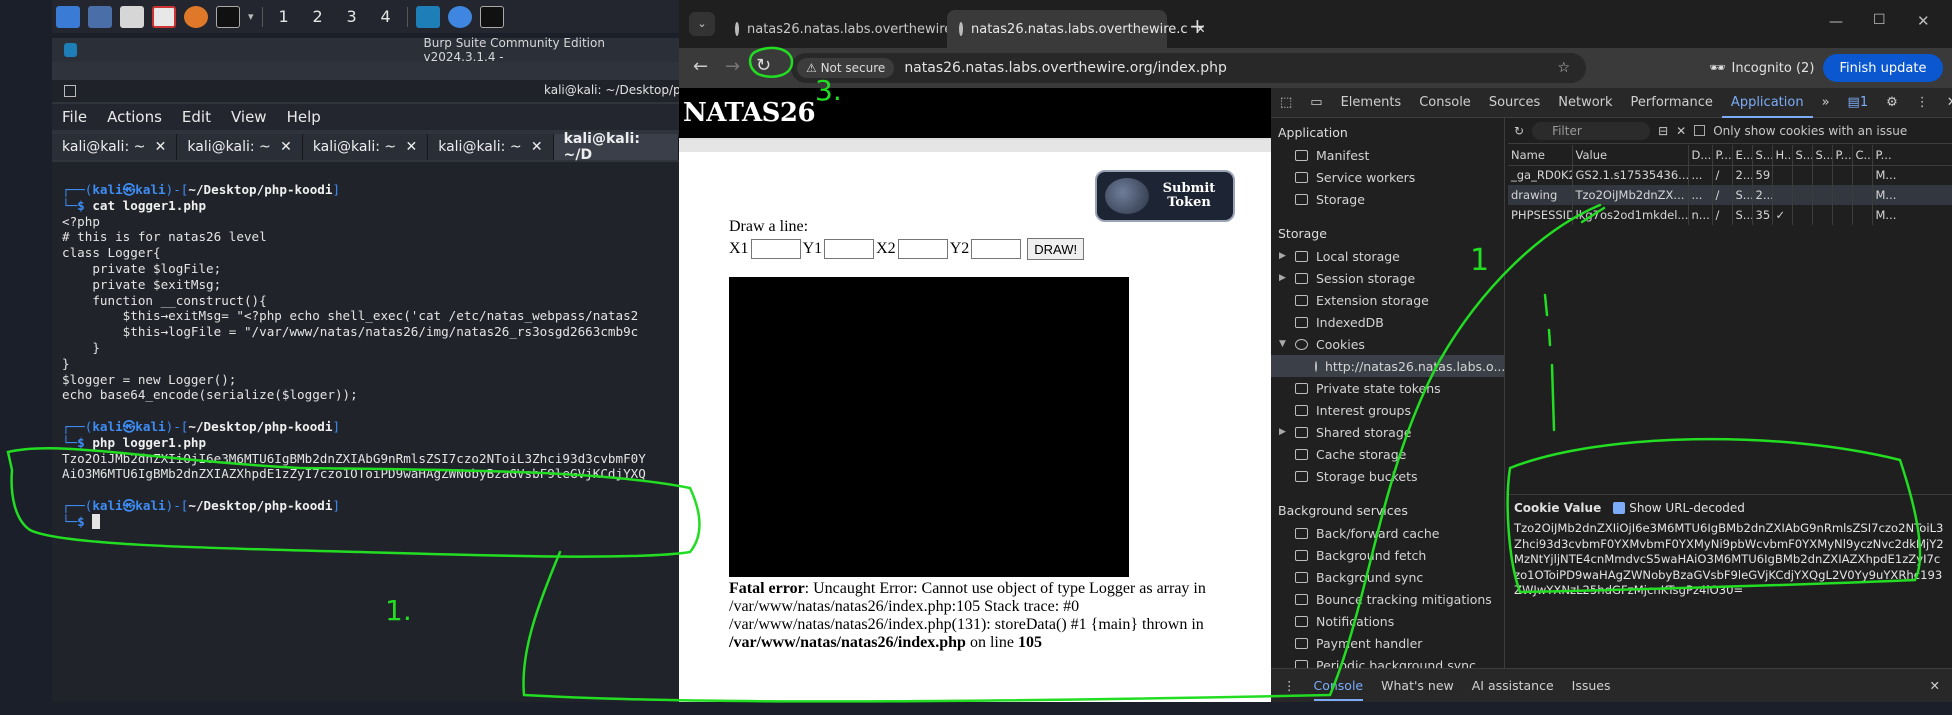  Describe the element at coordinates (1630, 155) in the screenshot. I see `column-header: Value` at that location.